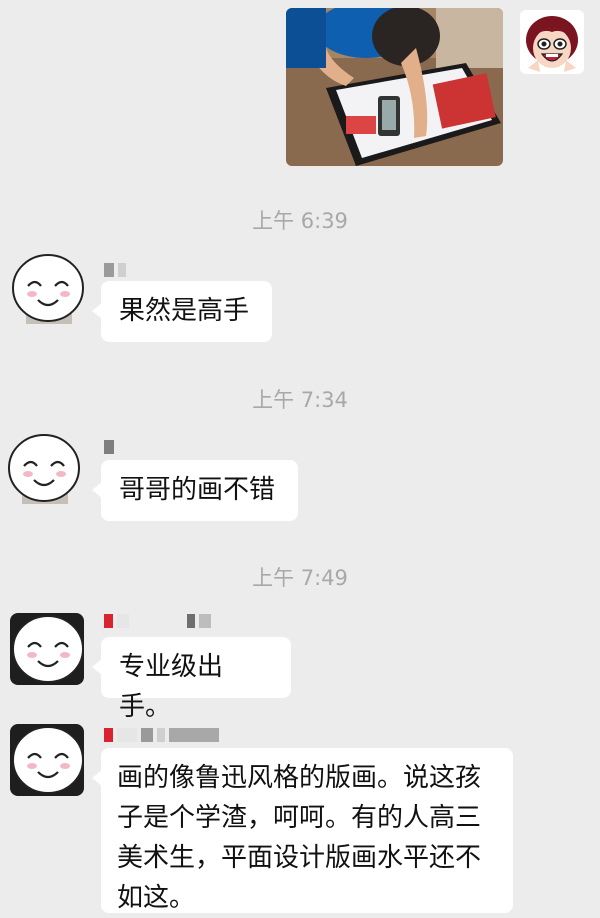  I want to click on message-text: 专业级出手。, so click(171, 687).